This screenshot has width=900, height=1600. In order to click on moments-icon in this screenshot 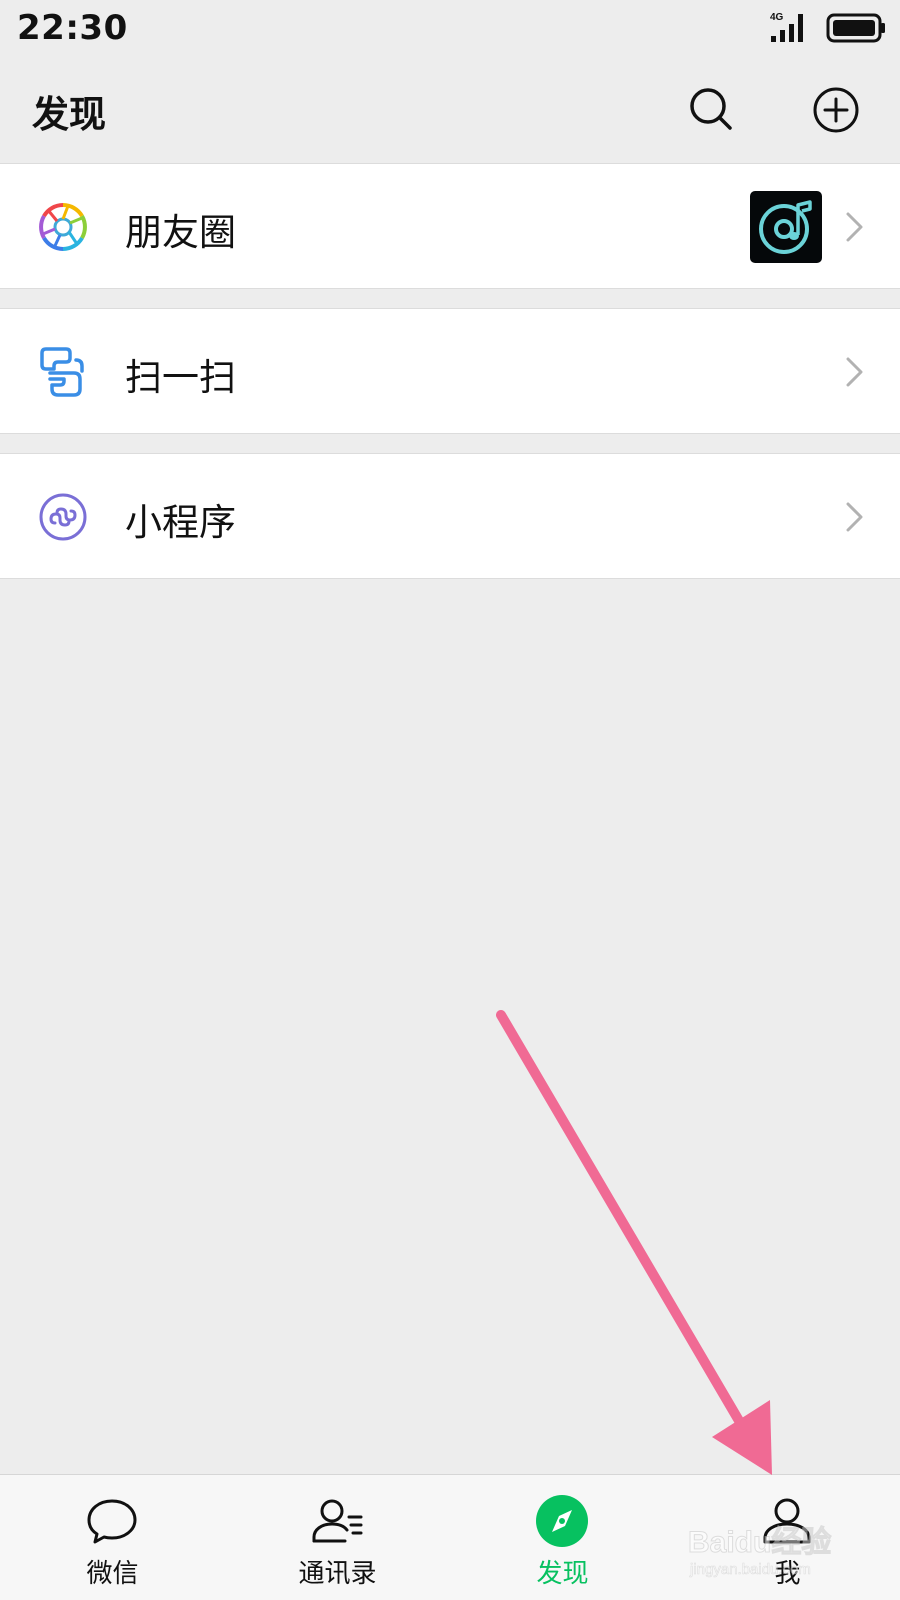, I will do `click(63, 227)`.